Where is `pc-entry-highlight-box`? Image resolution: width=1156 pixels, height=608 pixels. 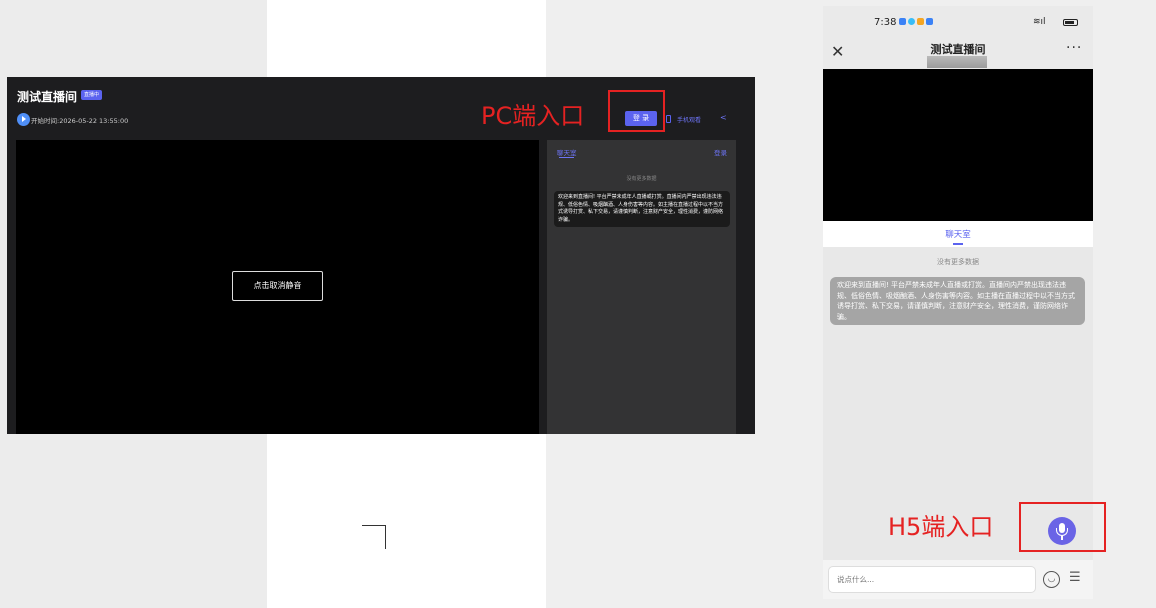 pc-entry-highlight-box is located at coordinates (636, 111).